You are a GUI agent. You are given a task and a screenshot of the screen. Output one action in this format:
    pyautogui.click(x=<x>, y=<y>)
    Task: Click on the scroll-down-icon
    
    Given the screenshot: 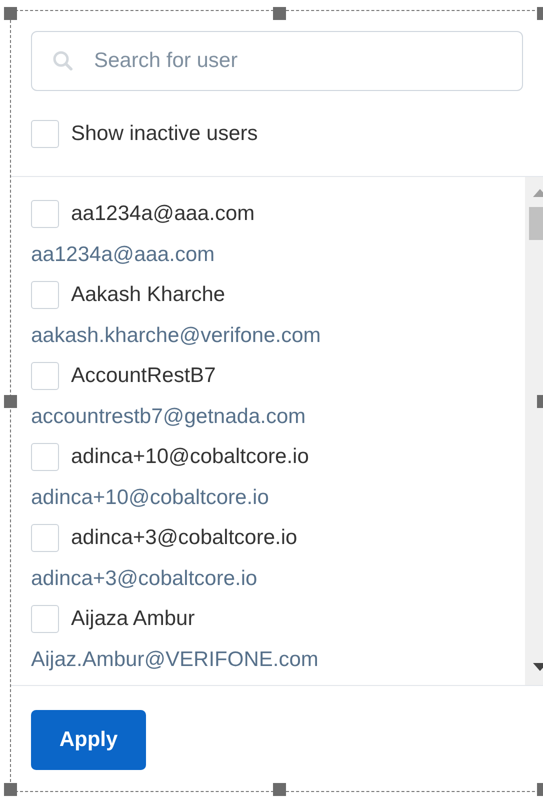 What is the action you would take?
    pyautogui.click(x=538, y=667)
    